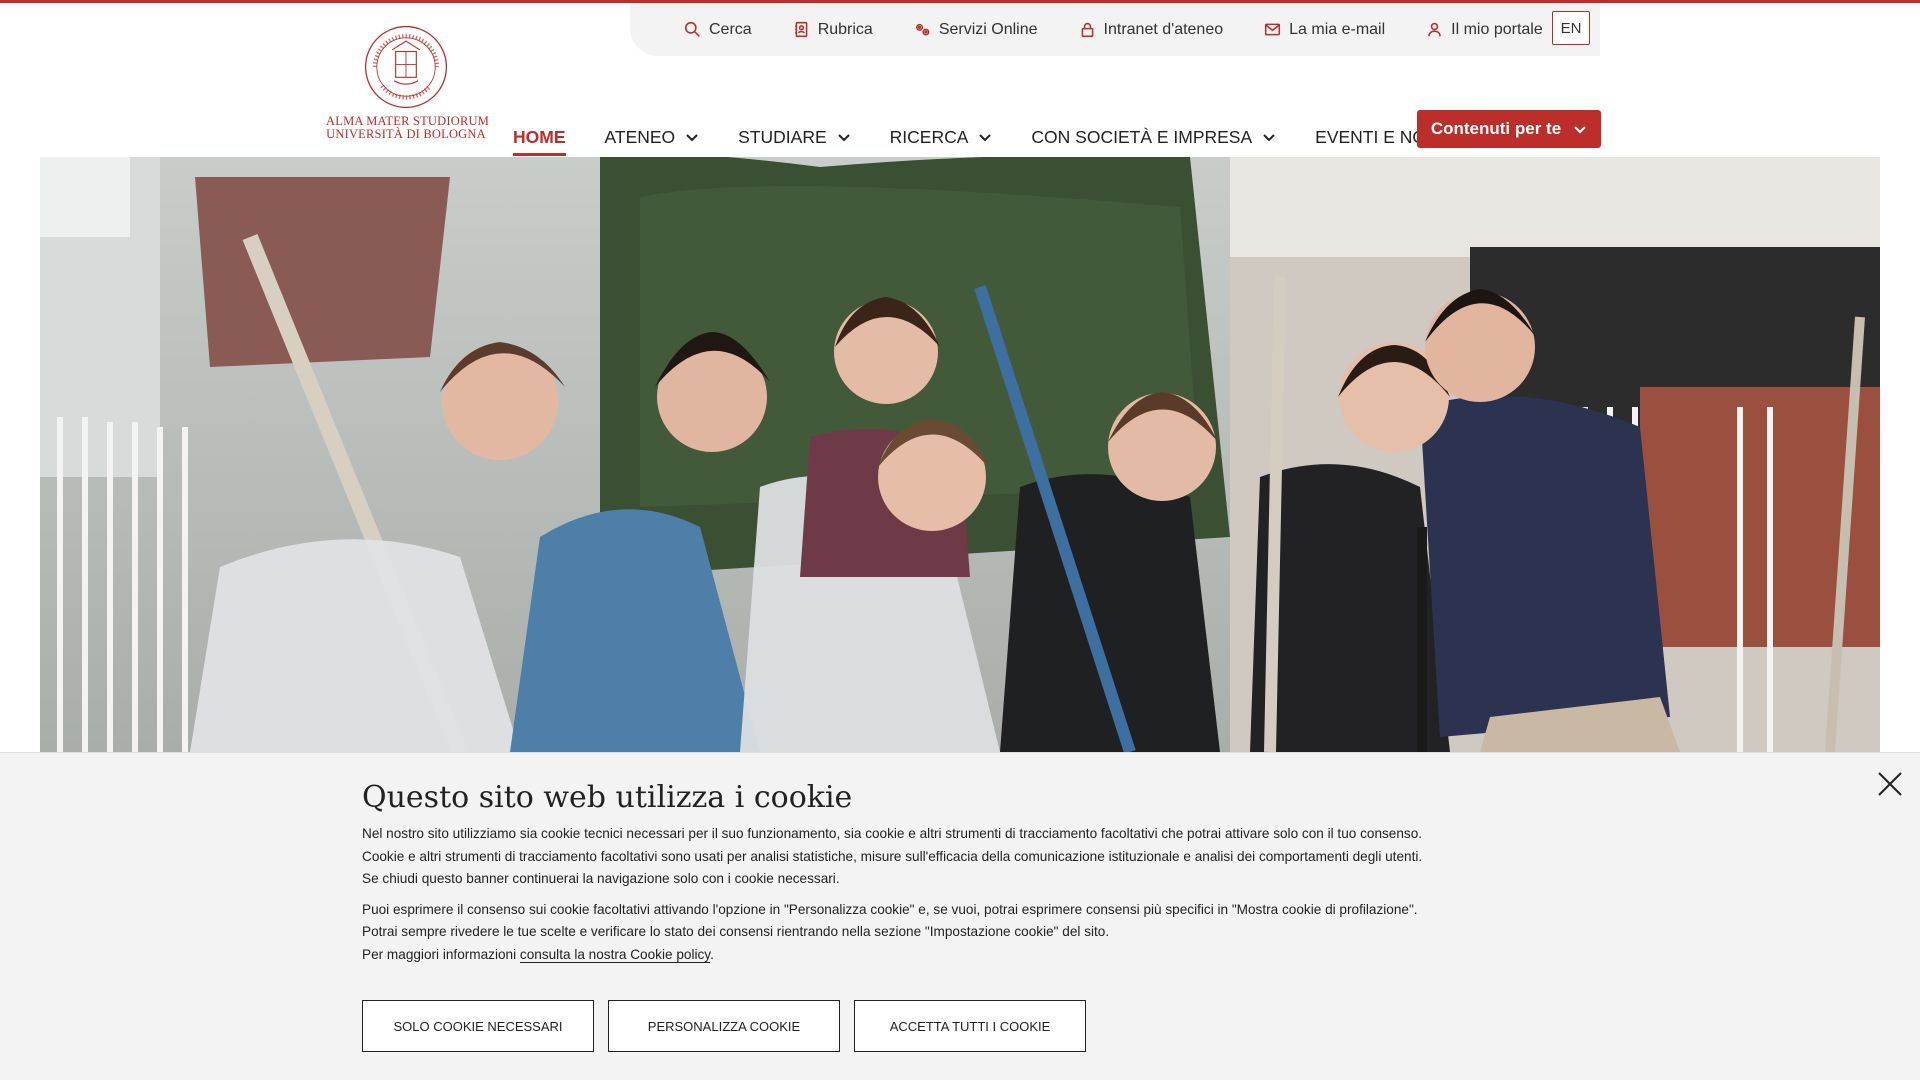 This screenshot has width=1920, height=1080. I want to click on nav-home: HOME, so click(539, 133).